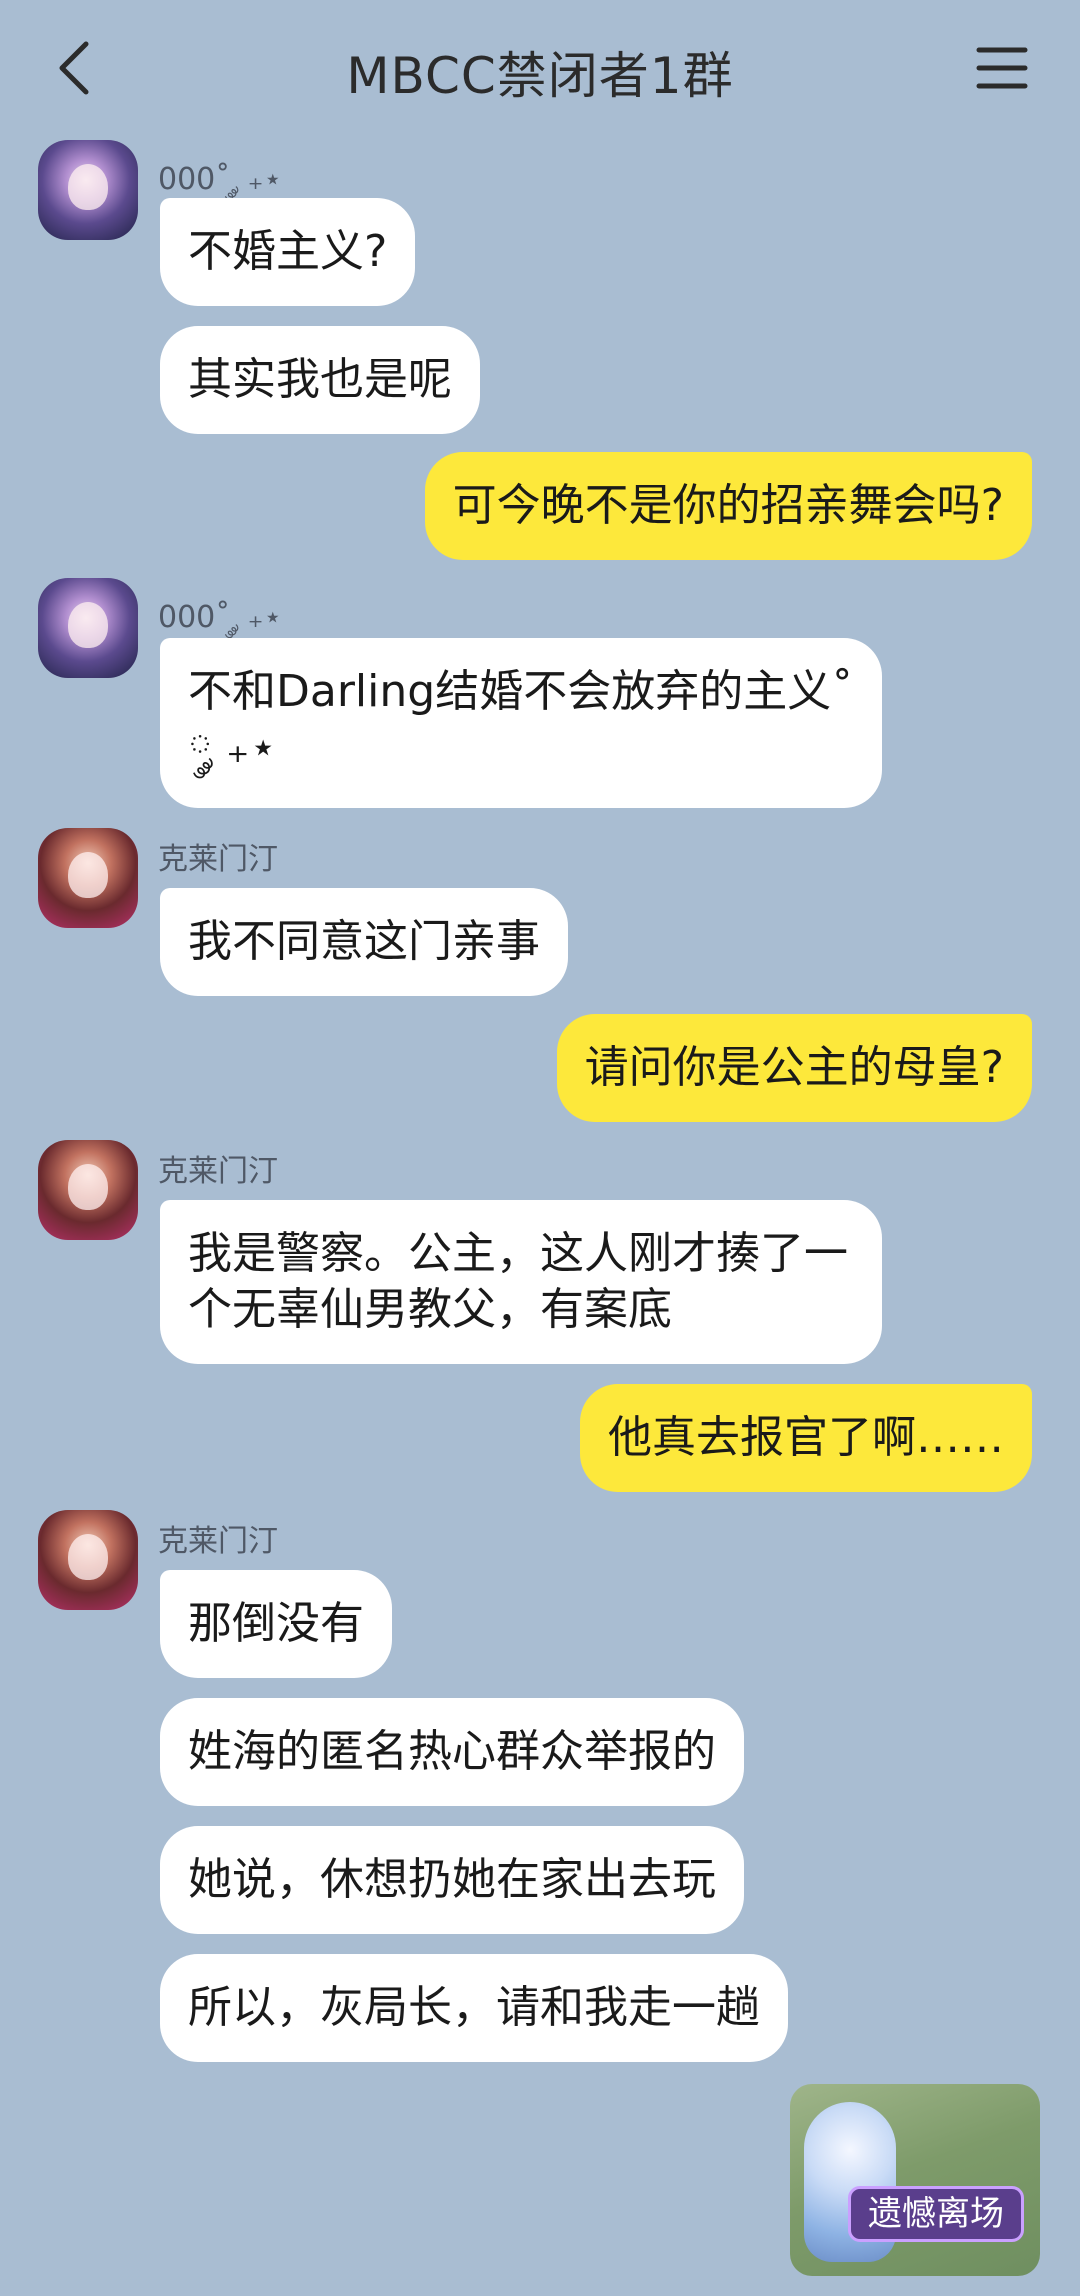  I want to click on chat-header: MBCC禁闭者1群, so click(540, 70).